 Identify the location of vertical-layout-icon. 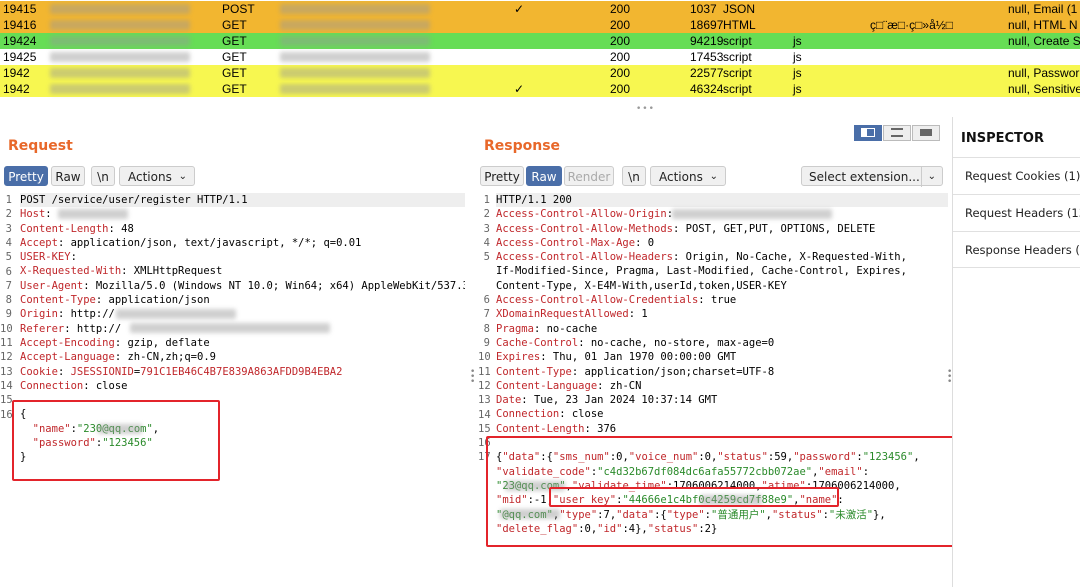
(897, 132).